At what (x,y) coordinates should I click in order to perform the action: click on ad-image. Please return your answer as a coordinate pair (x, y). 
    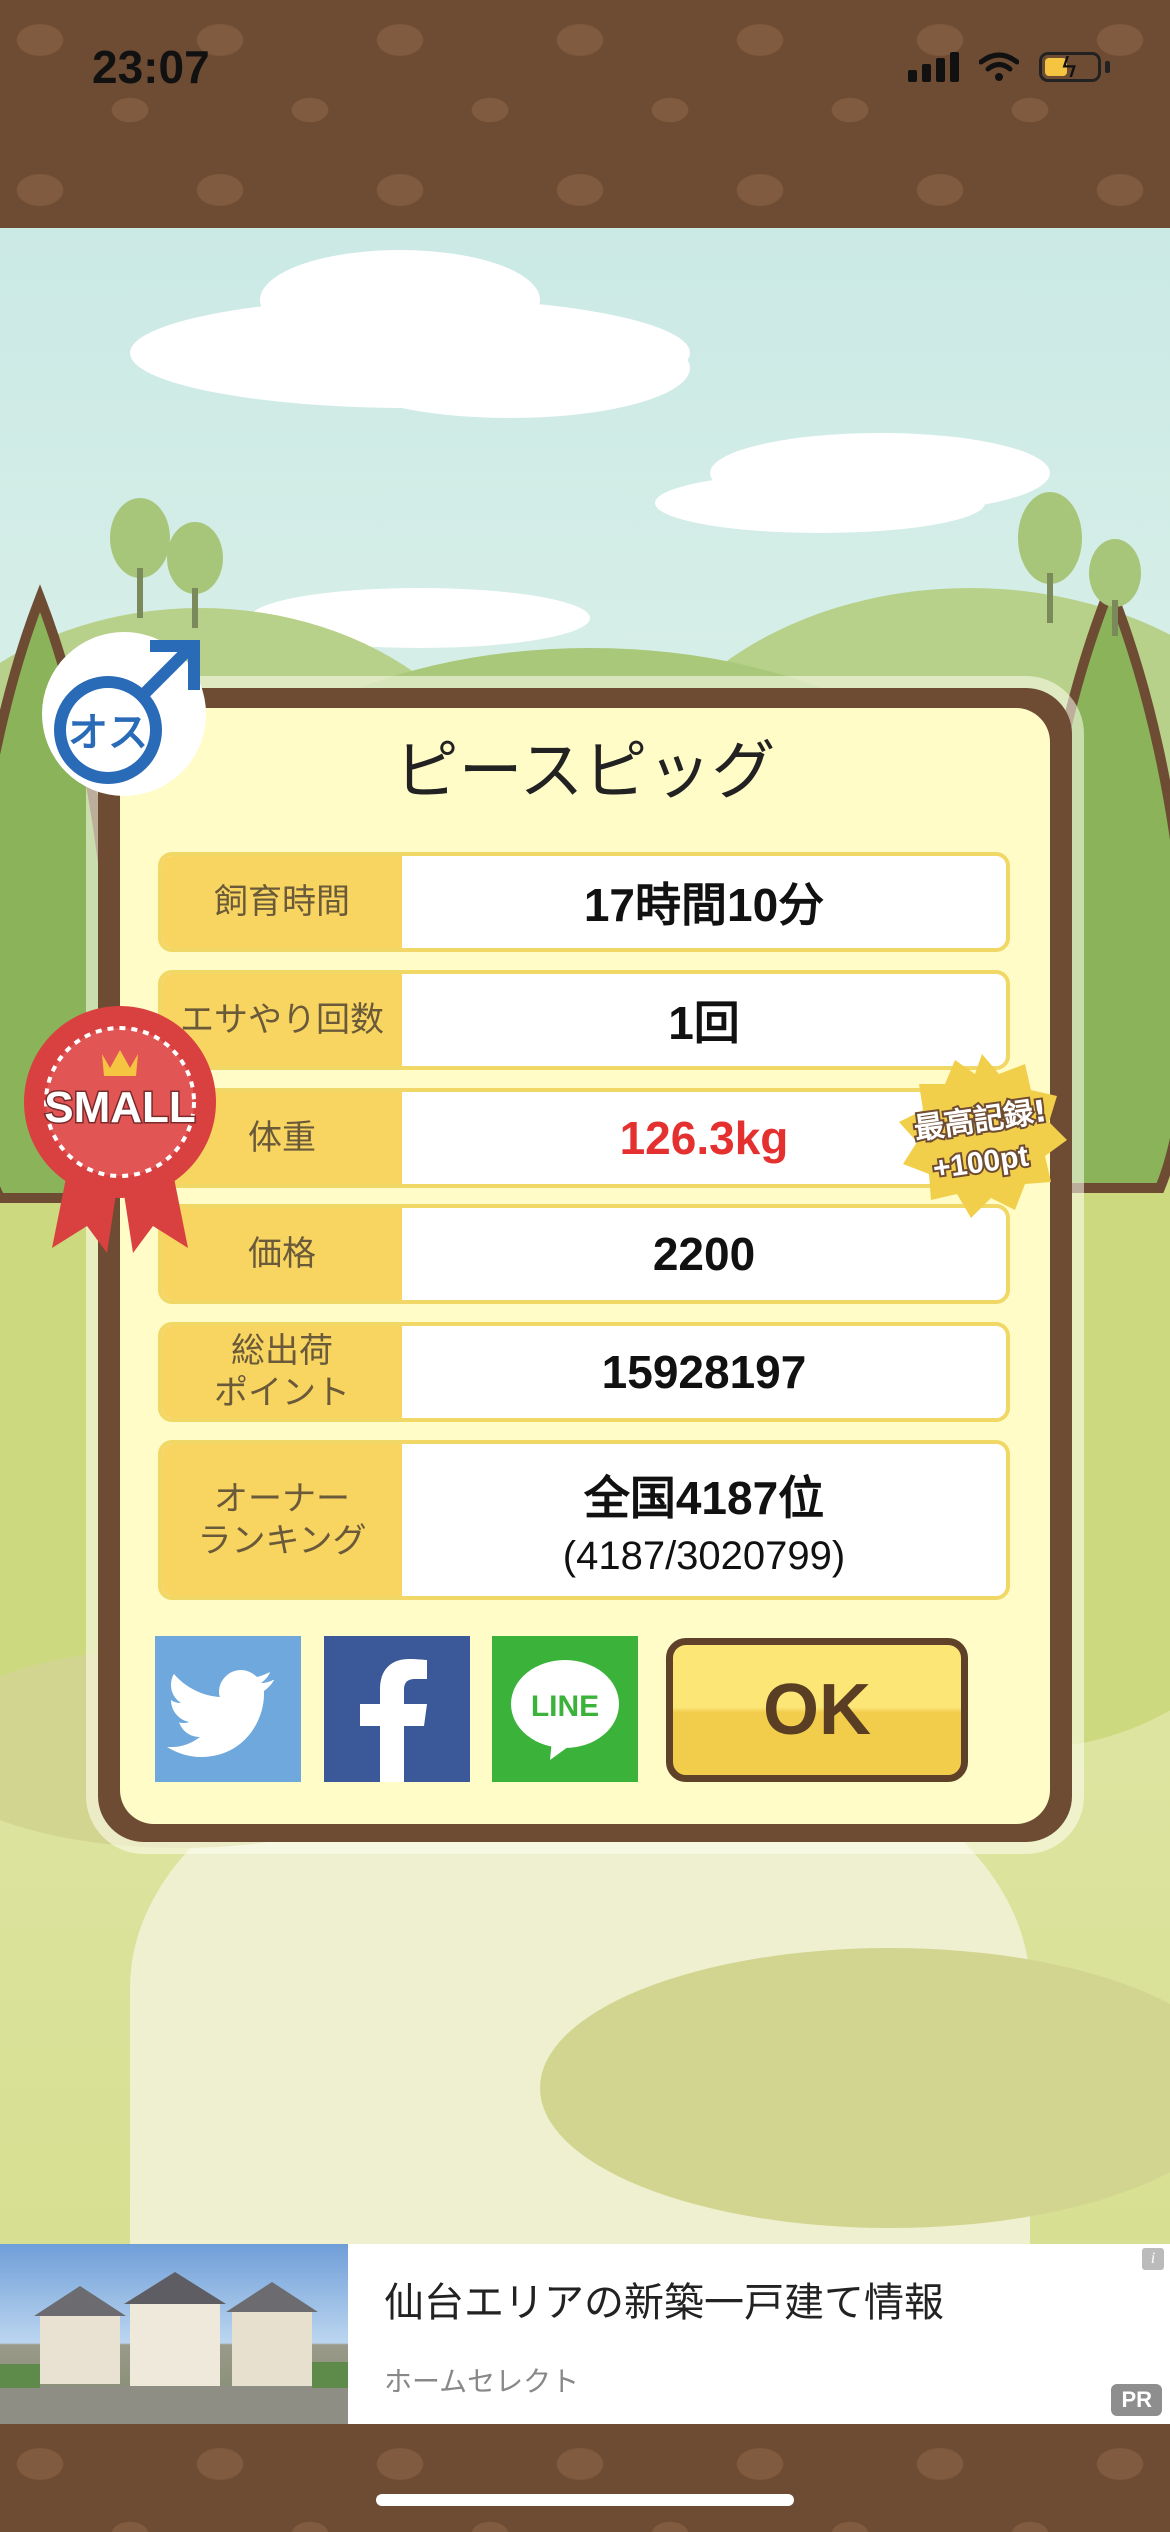
    Looking at the image, I should click on (174, 2334).